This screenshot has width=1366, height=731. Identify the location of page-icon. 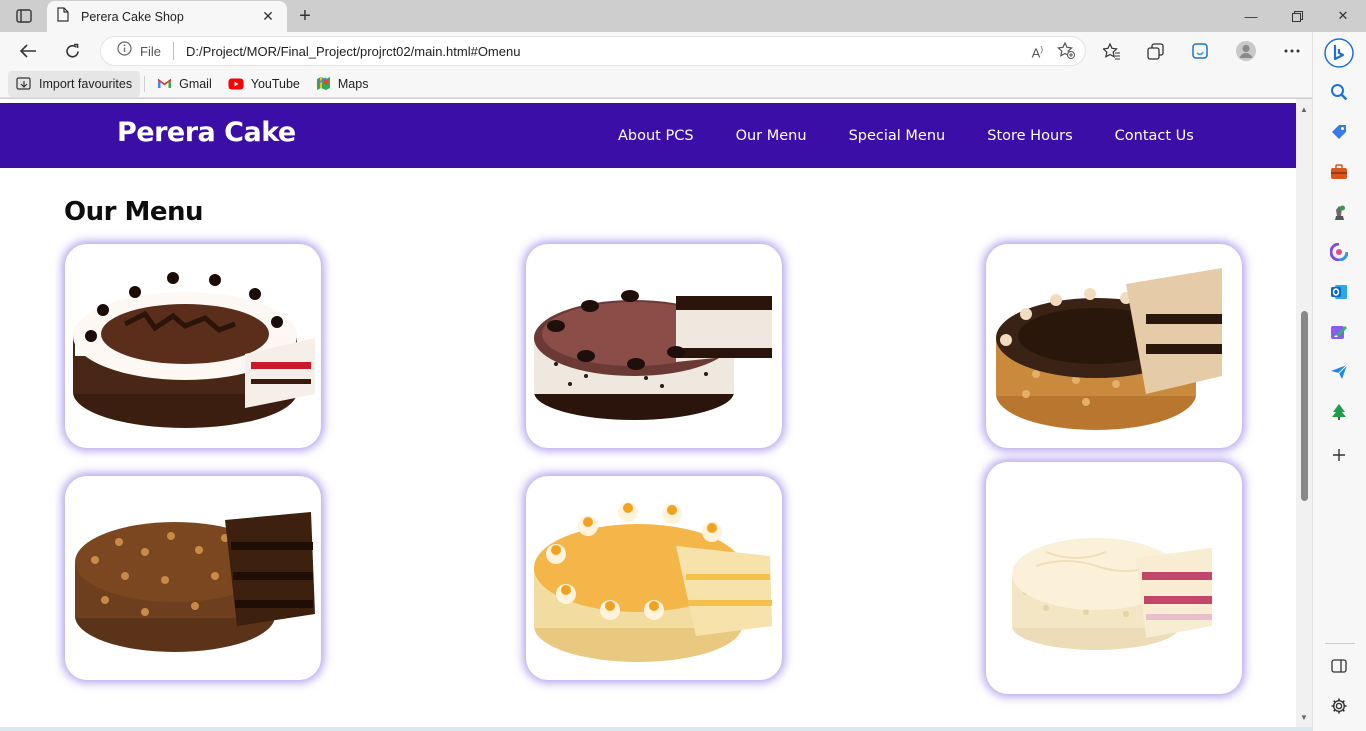
(63, 16).